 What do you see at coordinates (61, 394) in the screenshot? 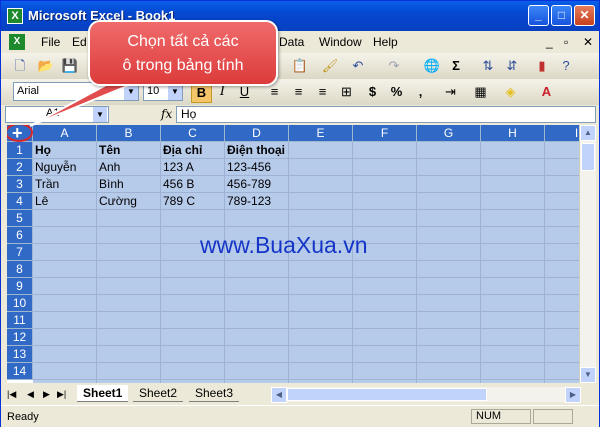
I see `last-sheet-icon: ▶|` at bounding box center [61, 394].